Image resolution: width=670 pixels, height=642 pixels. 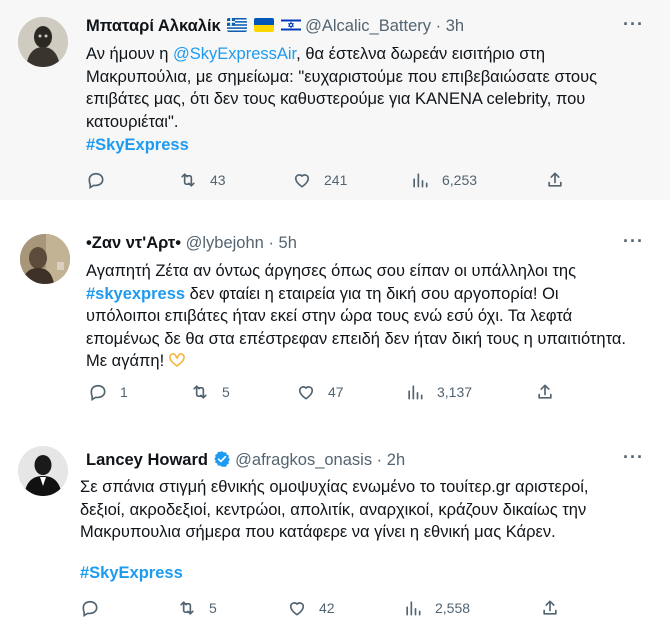 I want to click on like-button: 47, so click(x=320, y=392).